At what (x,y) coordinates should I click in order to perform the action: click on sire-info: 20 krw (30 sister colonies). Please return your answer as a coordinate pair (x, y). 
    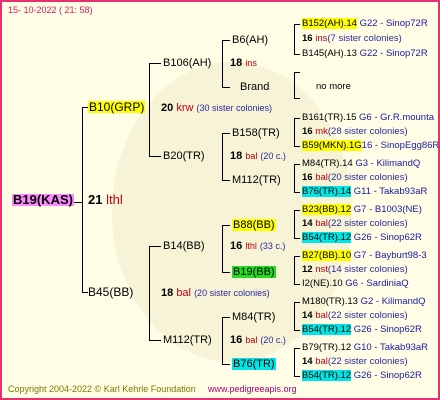
    Looking at the image, I should click on (216, 108).